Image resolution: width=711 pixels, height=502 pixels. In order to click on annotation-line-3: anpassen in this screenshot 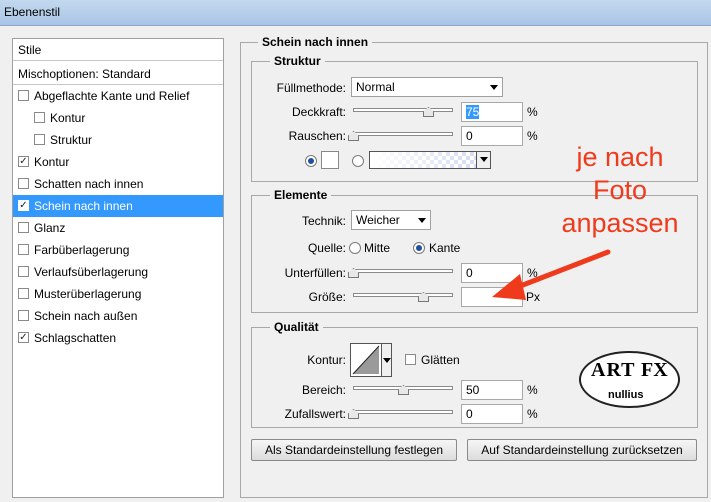, I will do `click(620, 223)`.